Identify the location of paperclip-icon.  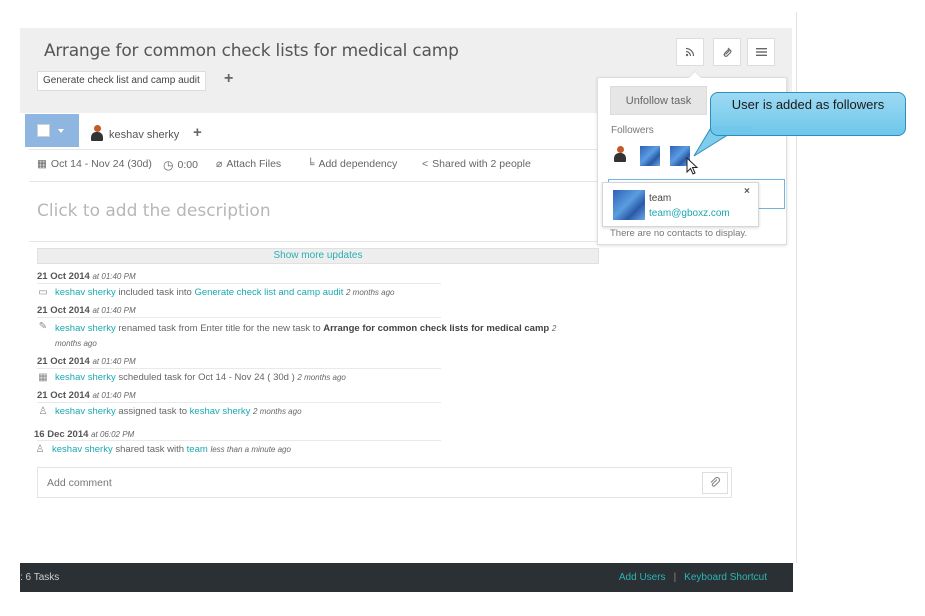
(715, 482).